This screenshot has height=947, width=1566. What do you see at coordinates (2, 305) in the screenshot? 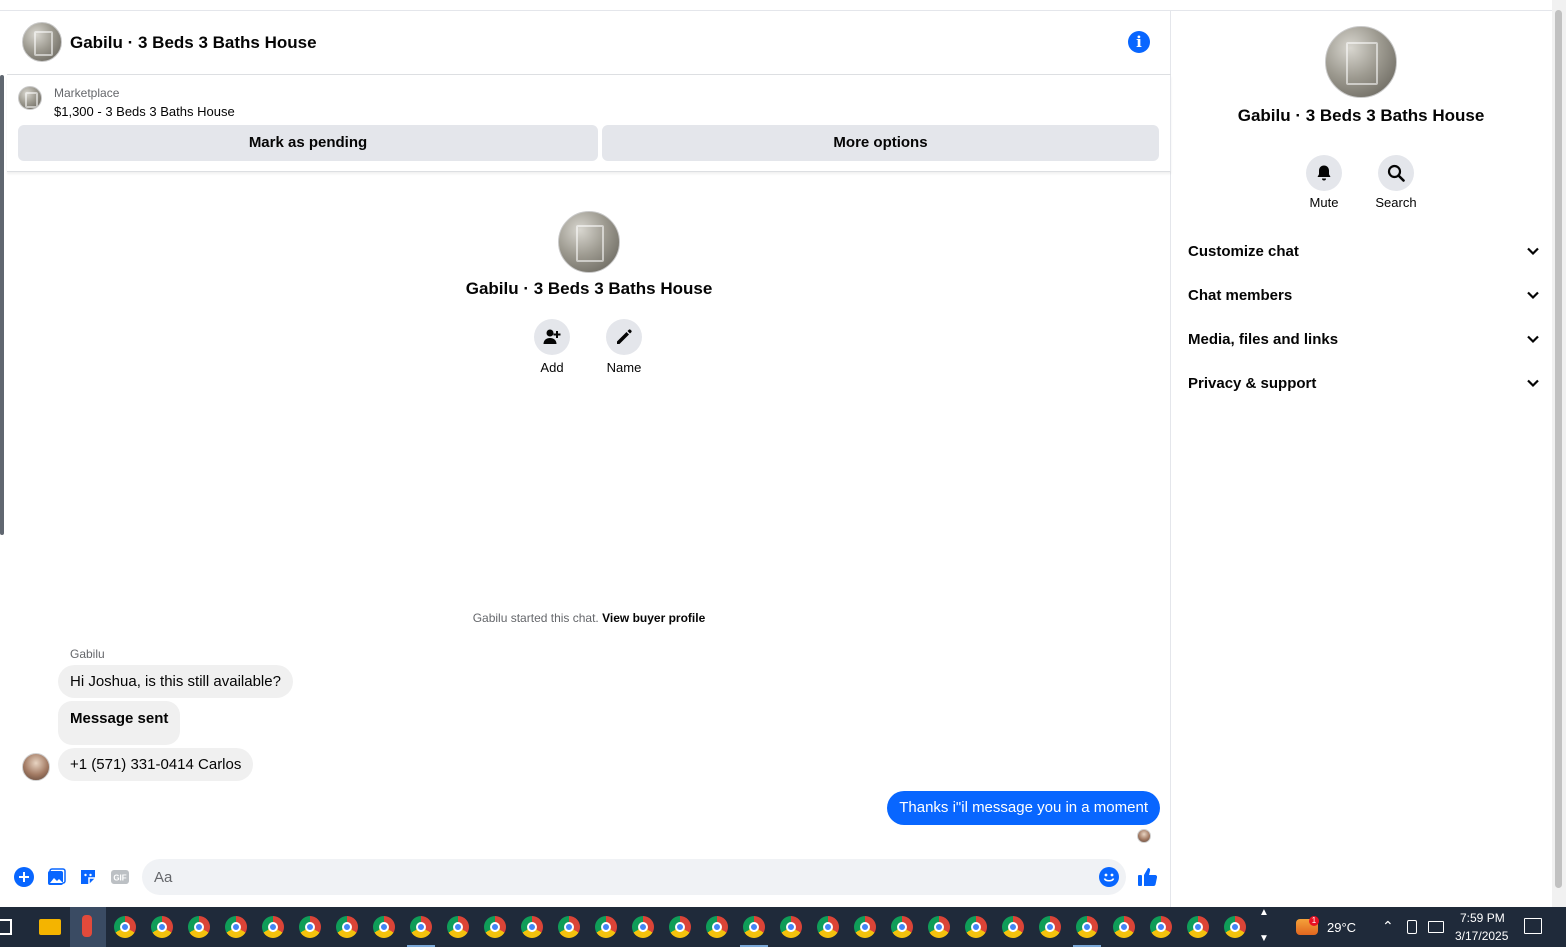
I see `left-scroll-edge` at bounding box center [2, 305].